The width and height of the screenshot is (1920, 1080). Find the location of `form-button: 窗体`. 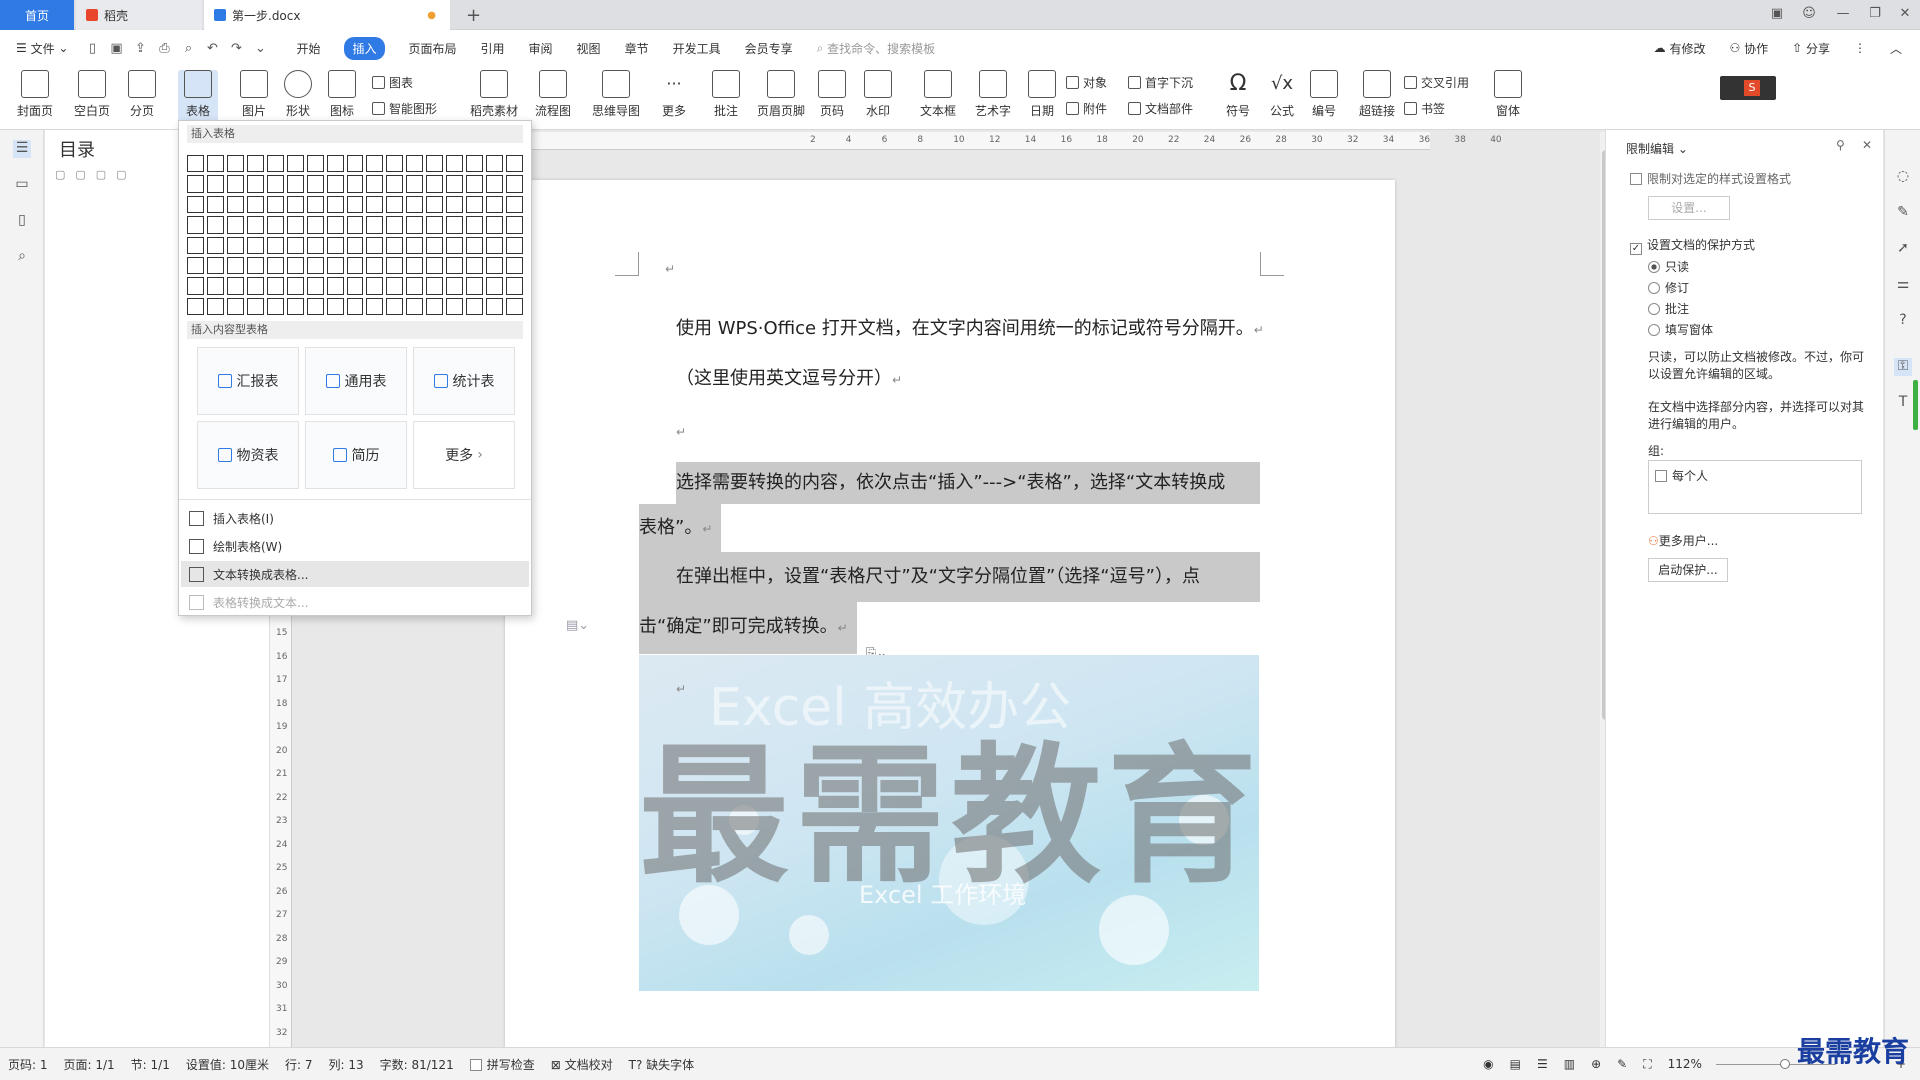

form-button: 窗体 is located at coordinates (1508, 94).